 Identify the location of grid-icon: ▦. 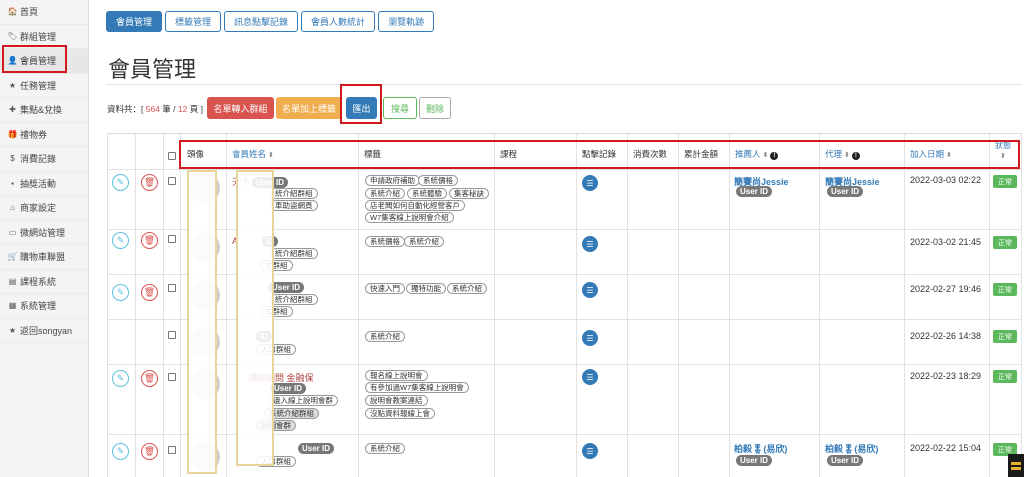
(12, 306).